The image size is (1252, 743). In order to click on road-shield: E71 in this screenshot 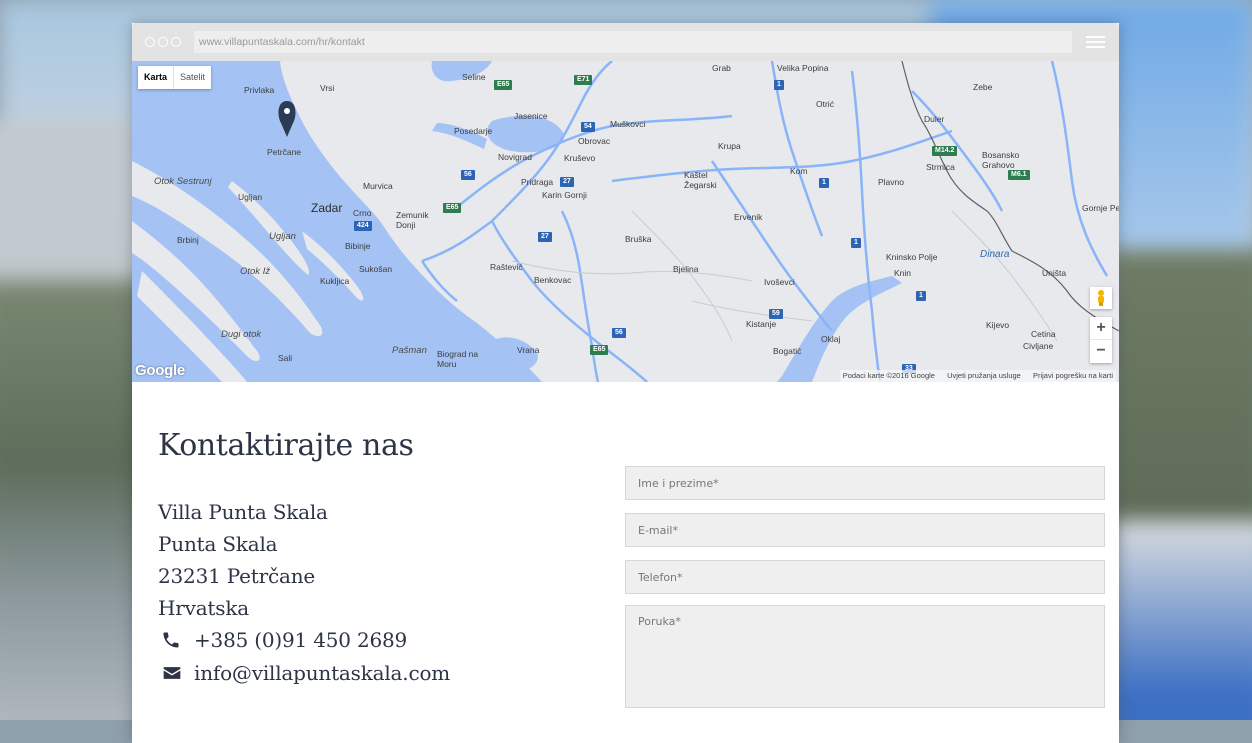, I will do `click(583, 80)`.